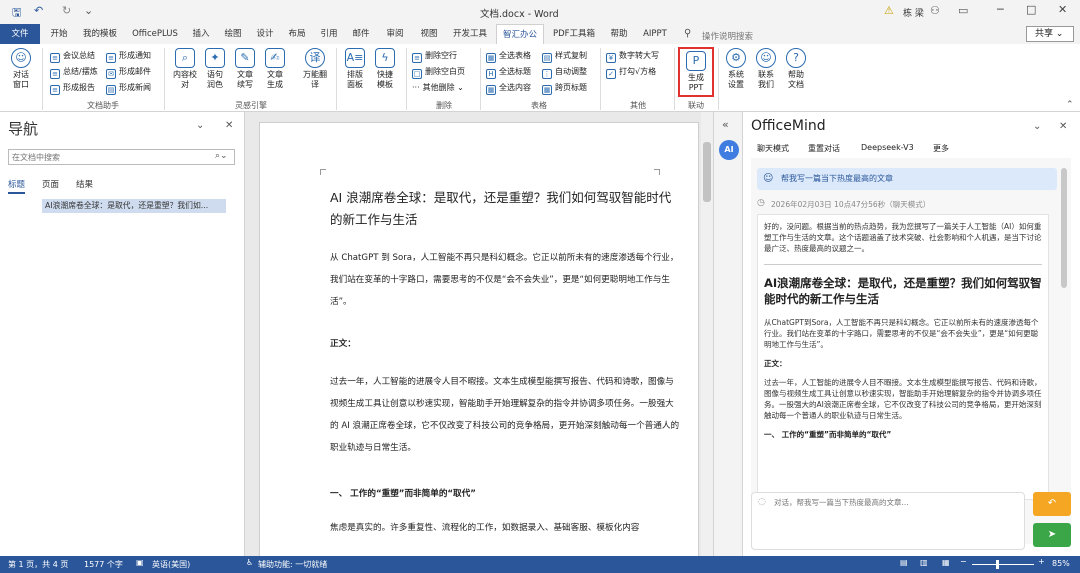 The width and height of the screenshot is (1080, 573). What do you see at coordinates (385, 69) in the screenshot?
I see `quick-template-button: ϟ 快捷 模板` at bounding box center [385, 69].